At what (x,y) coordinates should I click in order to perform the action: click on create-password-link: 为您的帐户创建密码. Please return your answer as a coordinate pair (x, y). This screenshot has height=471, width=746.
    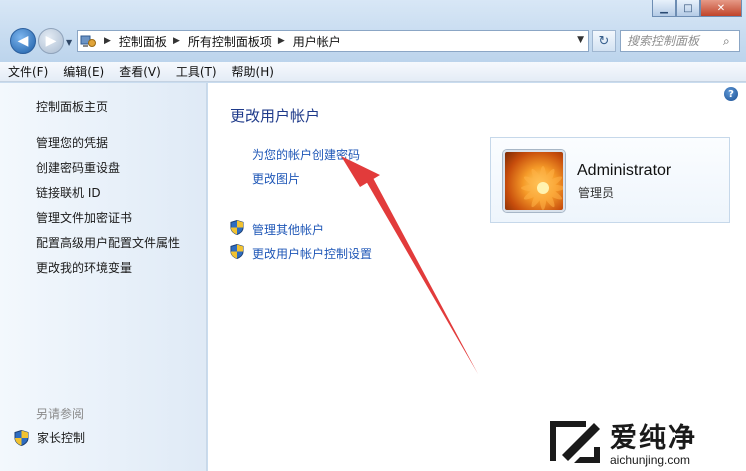
    Looking at the image, I should click on (306, 154).